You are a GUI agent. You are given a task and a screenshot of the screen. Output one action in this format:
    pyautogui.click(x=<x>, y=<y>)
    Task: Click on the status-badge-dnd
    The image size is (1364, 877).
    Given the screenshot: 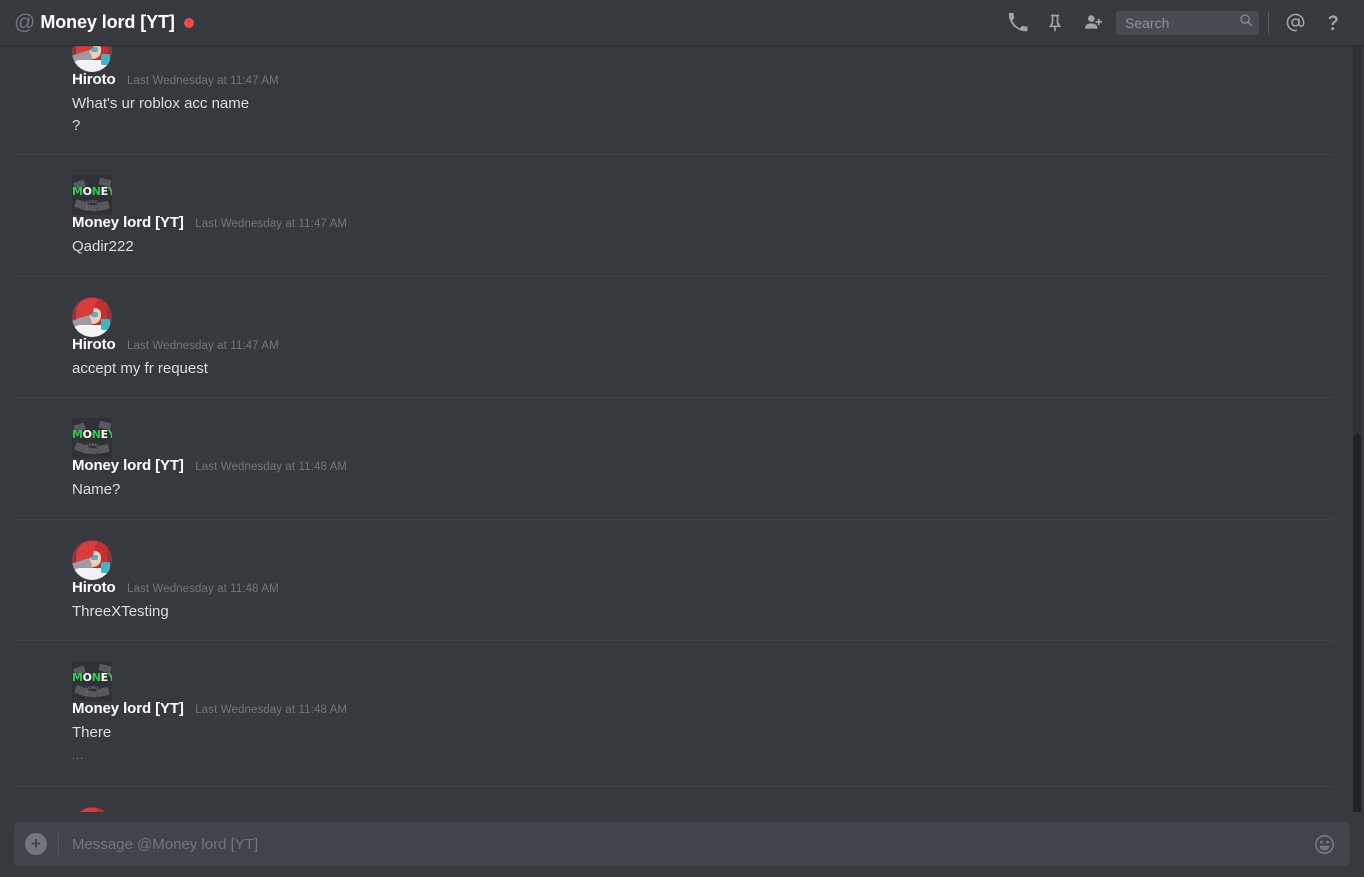 What is the action you would take?
    pyautogui.click(x=188, y=22)
    